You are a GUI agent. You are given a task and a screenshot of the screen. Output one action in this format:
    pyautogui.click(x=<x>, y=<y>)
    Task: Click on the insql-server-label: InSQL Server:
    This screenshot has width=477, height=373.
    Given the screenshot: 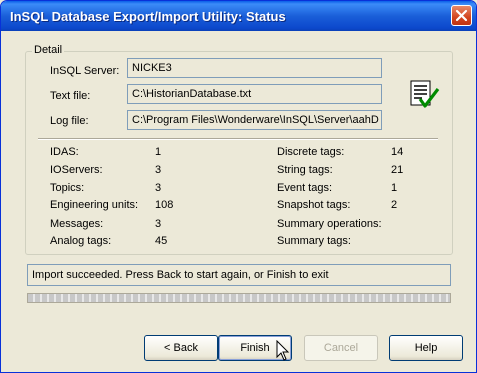 What is the action you would take?
    pyautogui.click(x=85, y=71)
    